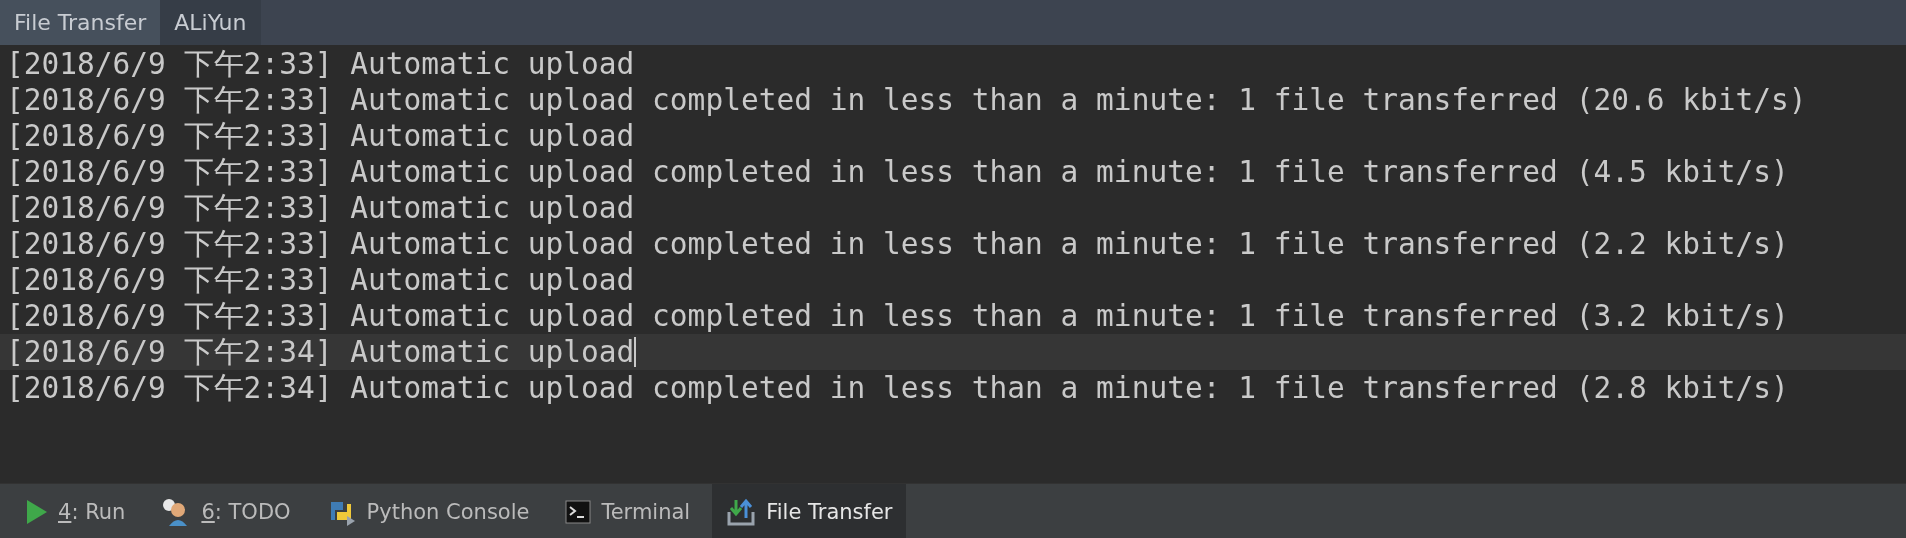 The image size is (1906, 538). Describe the element at coordinates (578, 511) in the screenshot. I see `terminal-icon` at that location.